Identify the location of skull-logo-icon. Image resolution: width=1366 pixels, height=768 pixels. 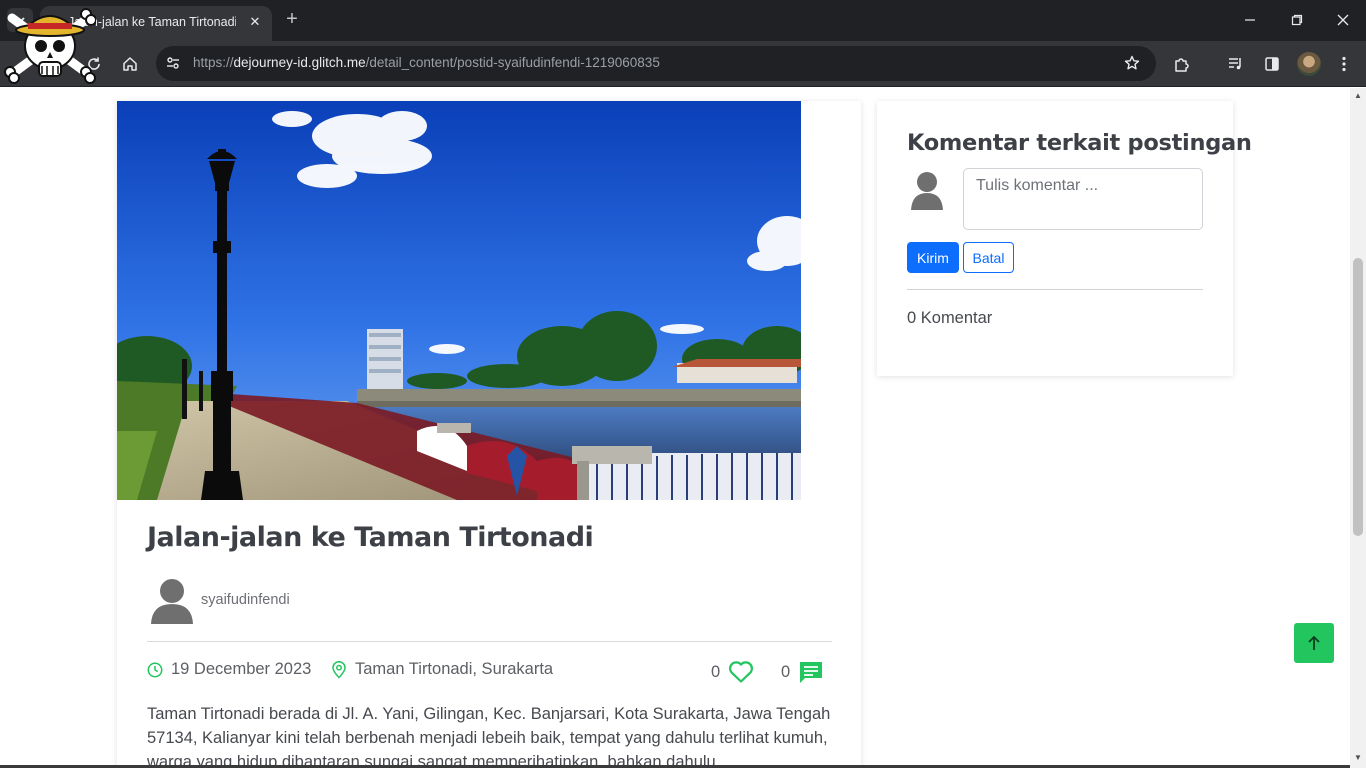
(50, 46).